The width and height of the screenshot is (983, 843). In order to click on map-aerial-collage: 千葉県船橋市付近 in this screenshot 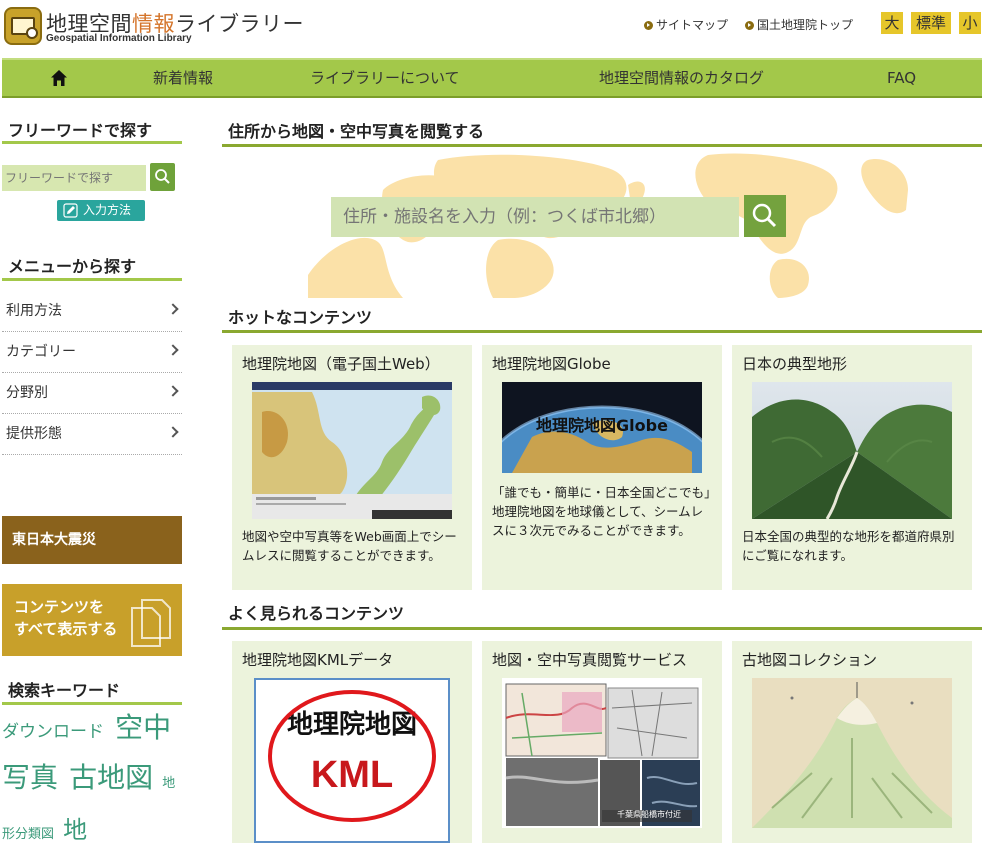, I will do `click(602, 753)`.